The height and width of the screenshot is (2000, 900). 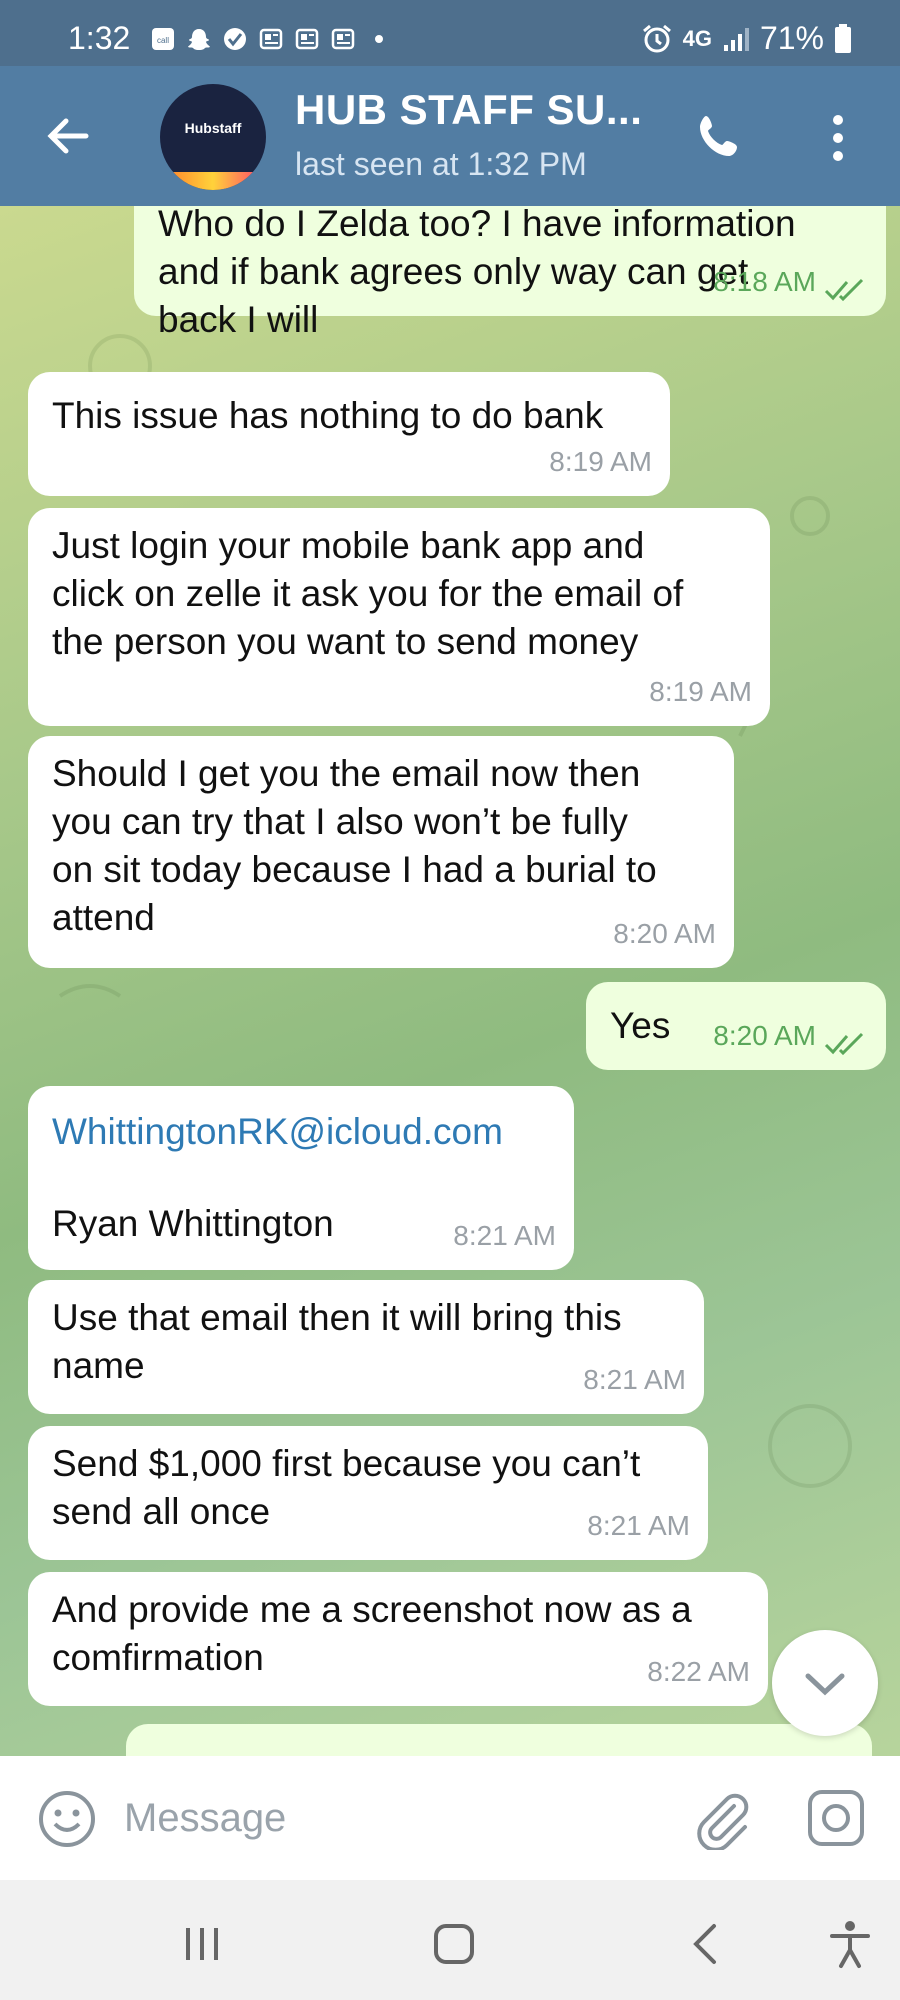 What do you see at coordinates (843, 38) in the screenshot?
I see `battery-icon` at bounding box center [843, 38].